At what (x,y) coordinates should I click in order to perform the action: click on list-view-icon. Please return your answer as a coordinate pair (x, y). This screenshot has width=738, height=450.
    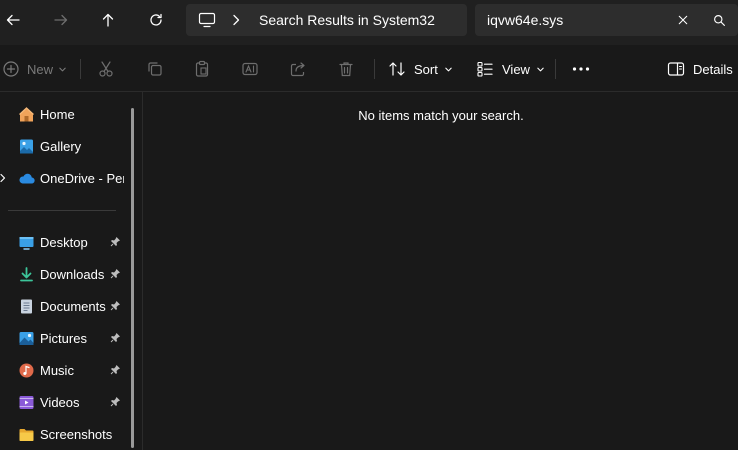
    Looking at the image, I should click on (485, 69).